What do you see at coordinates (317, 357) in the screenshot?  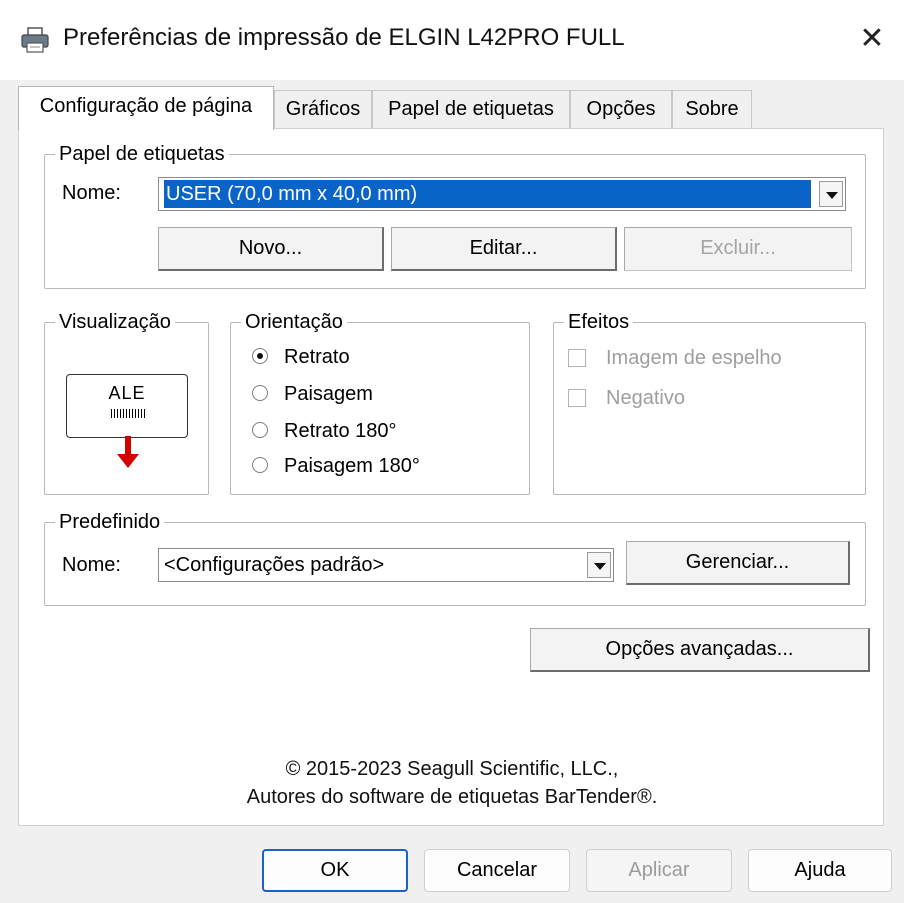 I see `radio-retrato-label: Retrato` at bounding box center [317, 357].